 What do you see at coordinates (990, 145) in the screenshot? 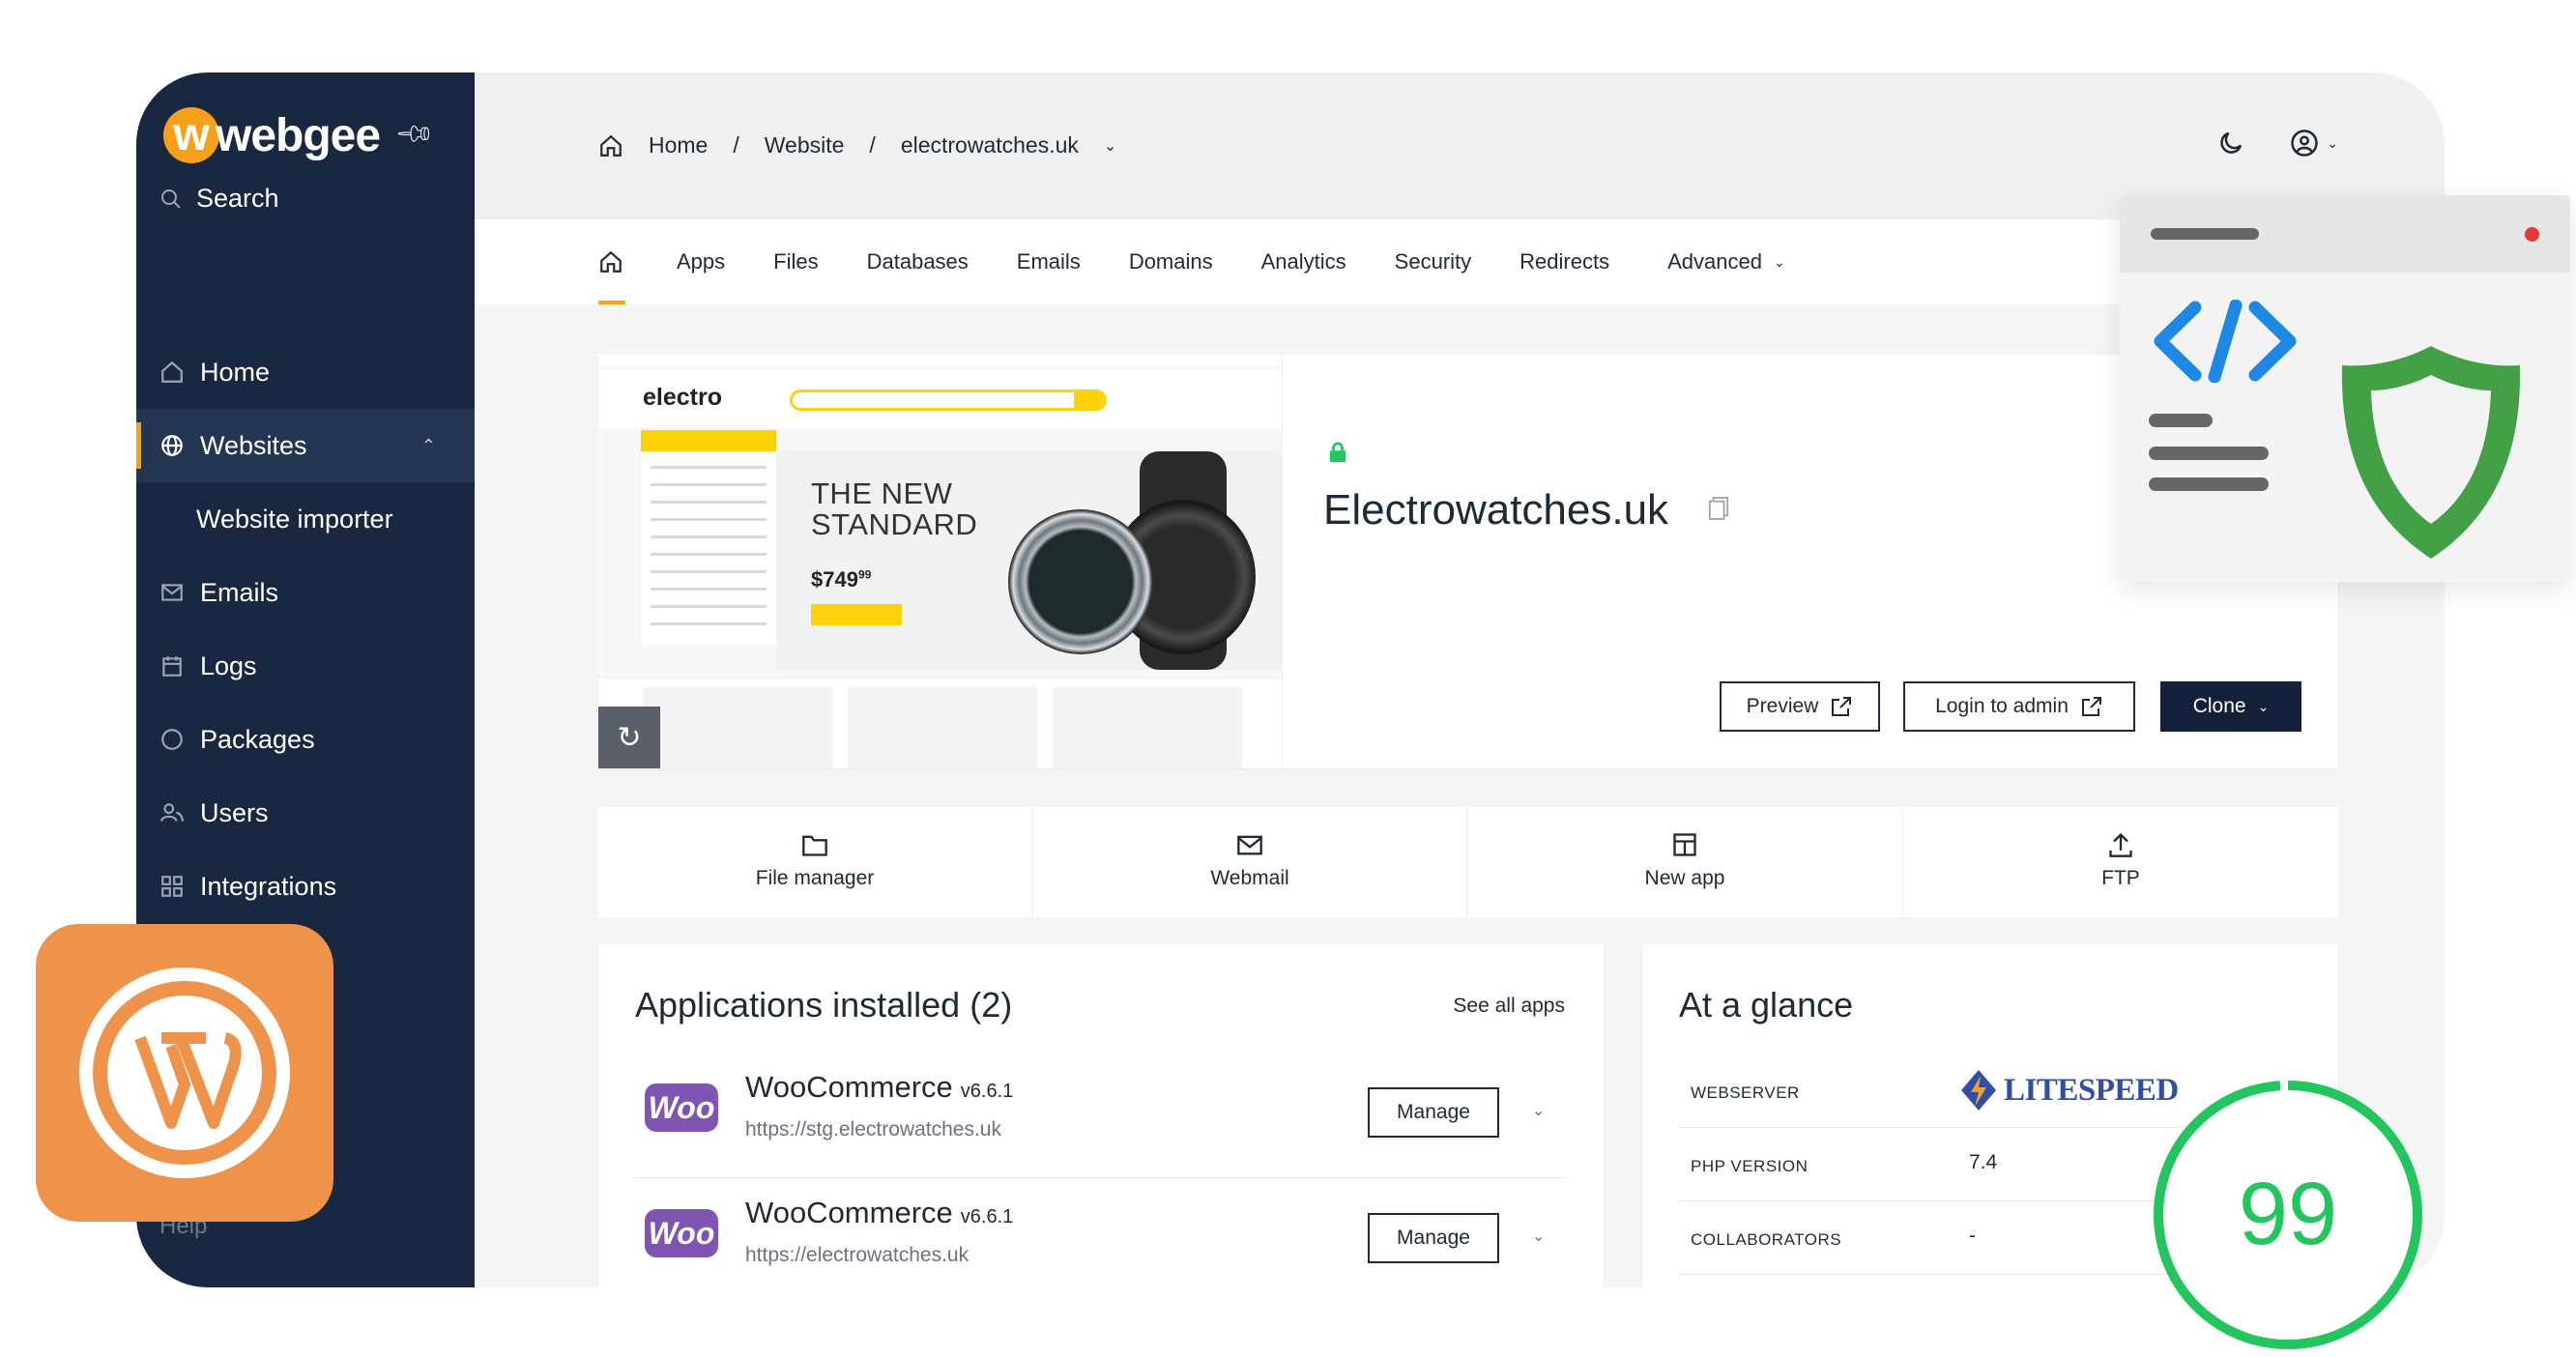
I see `breadcrumb-current: electrowatches.uk` at bounding box center [990, 145].